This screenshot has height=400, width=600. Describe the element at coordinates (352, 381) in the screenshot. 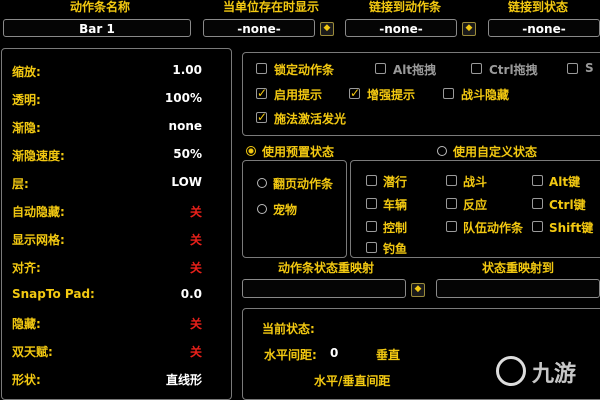

I see `hv-spacing-label: 水平/垂直间距` at that location.